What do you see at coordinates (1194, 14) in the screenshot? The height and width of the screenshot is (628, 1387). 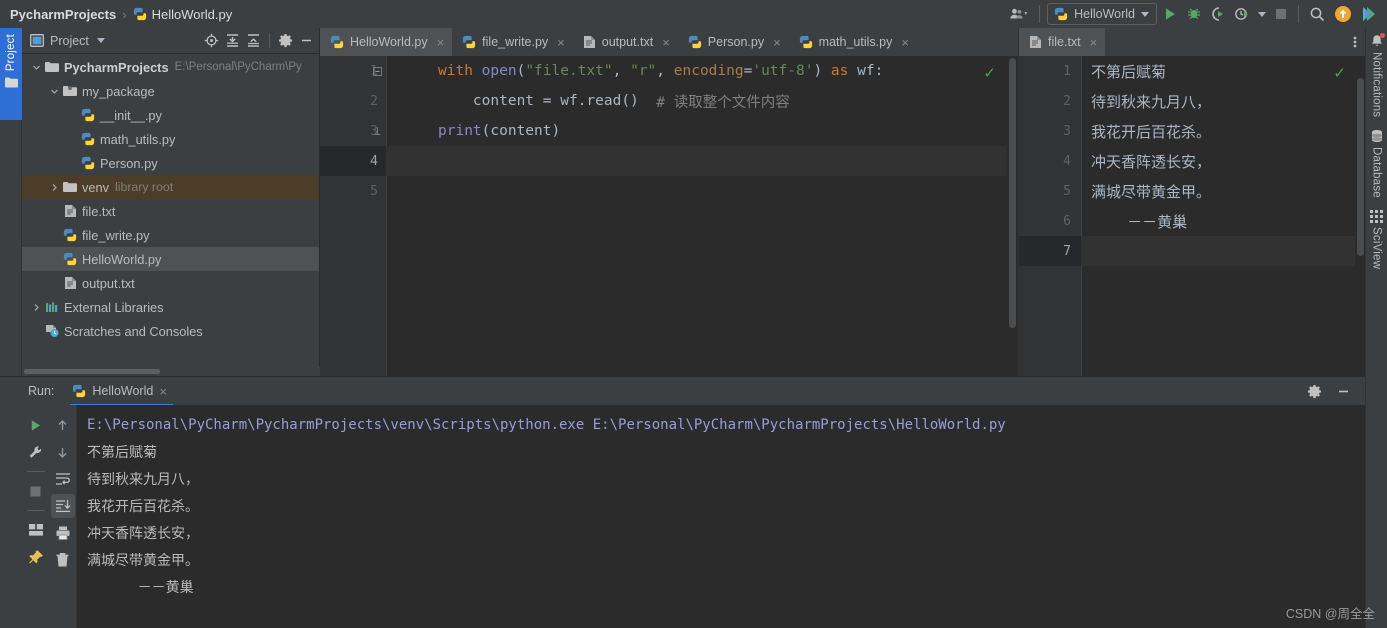 I see `debug-icon` at bounding box center [1194, 14].